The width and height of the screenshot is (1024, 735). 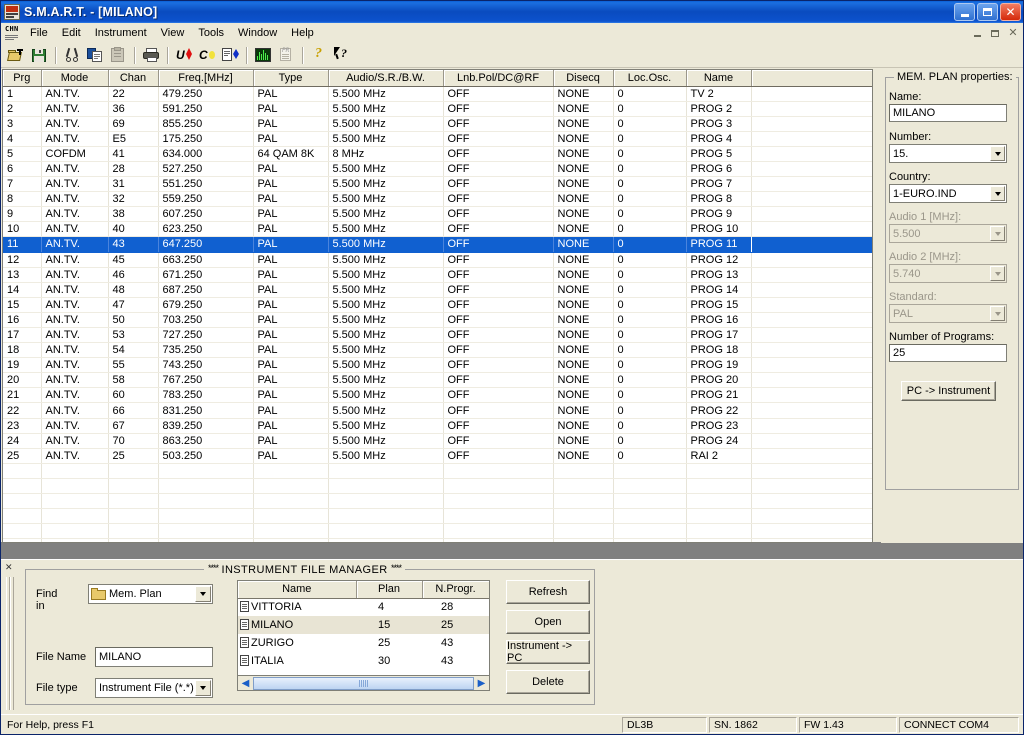 What do you see at coordinates (22, 441) in the screenshot?
I see `cell-prg: 24` at bounding box center [22, 441].